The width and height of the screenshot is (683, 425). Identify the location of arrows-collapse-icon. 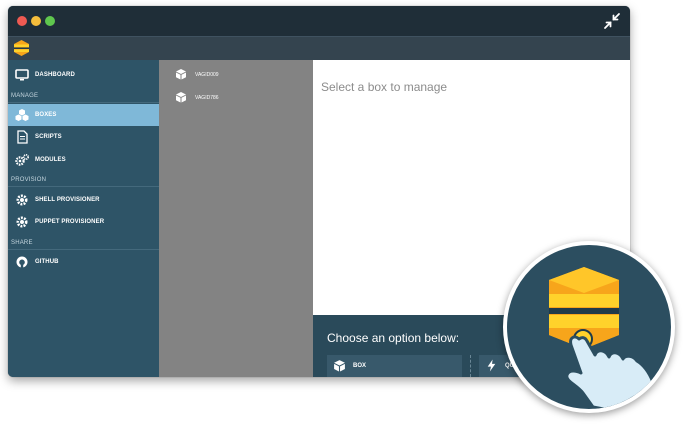
(612, 21).